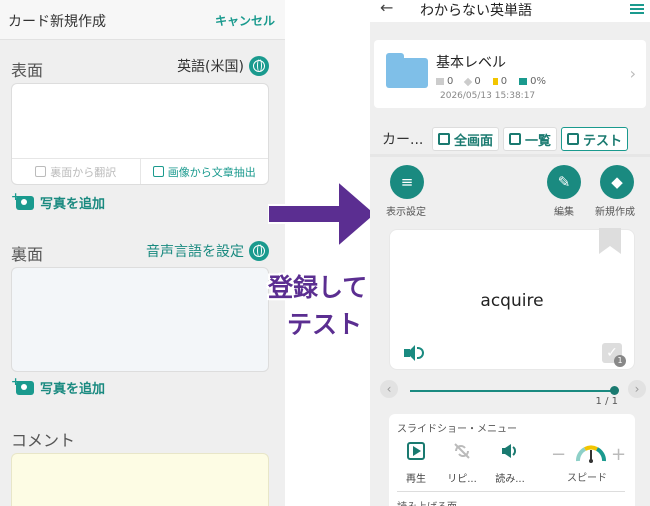  Describe the element at coordinates (538, 81) in the screenshot. I see `stat-checked-value: 0%` at that location.